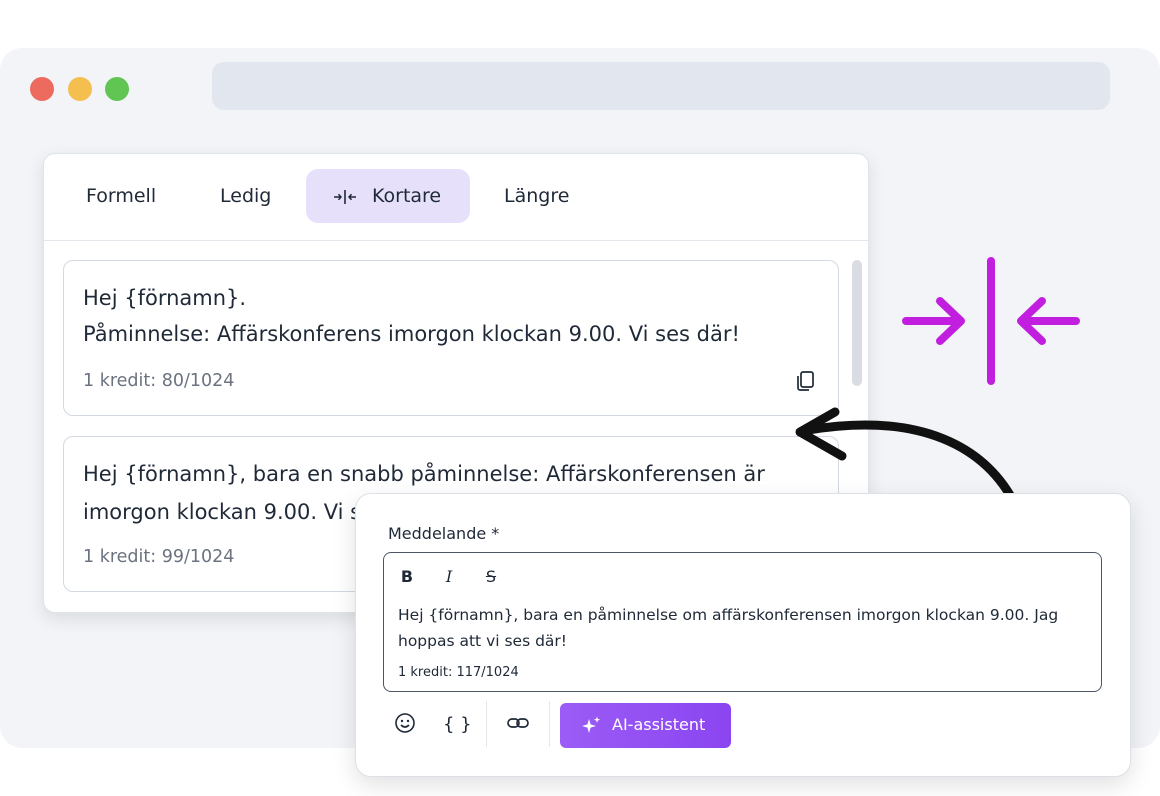 This screenshot has width=1160, height=796. Describe the element at coordinates (405, 725) in the screenshot. I see `emoji-icon` at that location.